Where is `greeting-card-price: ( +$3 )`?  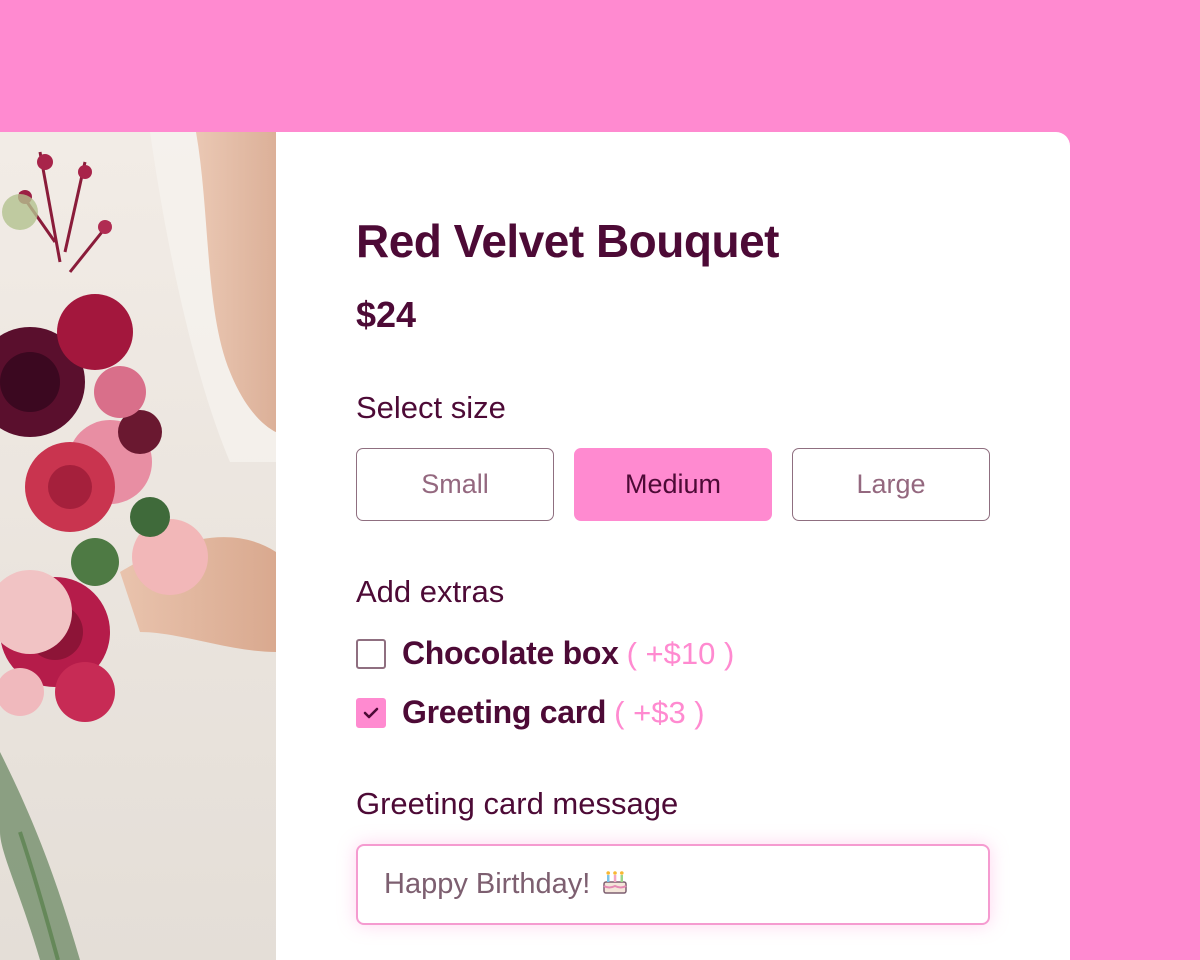 greeting-card-price: ( +$3 ) is located at coordinates (659, 712).